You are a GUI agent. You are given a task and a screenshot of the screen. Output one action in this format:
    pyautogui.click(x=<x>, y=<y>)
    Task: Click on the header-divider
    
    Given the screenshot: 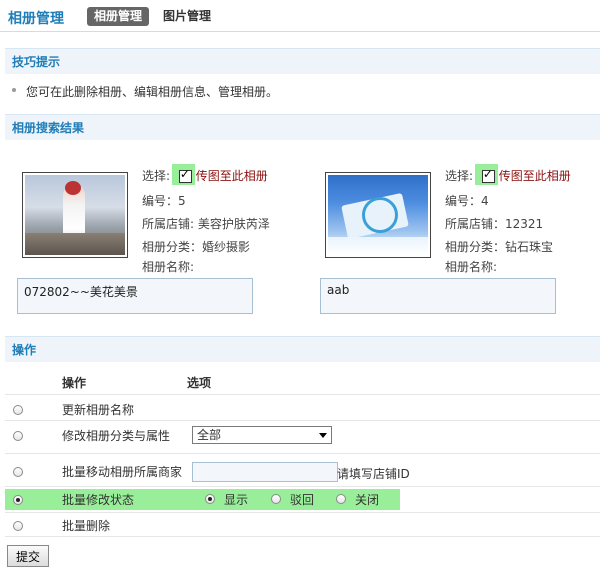 What is the action you would take?
    pyautogui.click(x=300, y=31)
    